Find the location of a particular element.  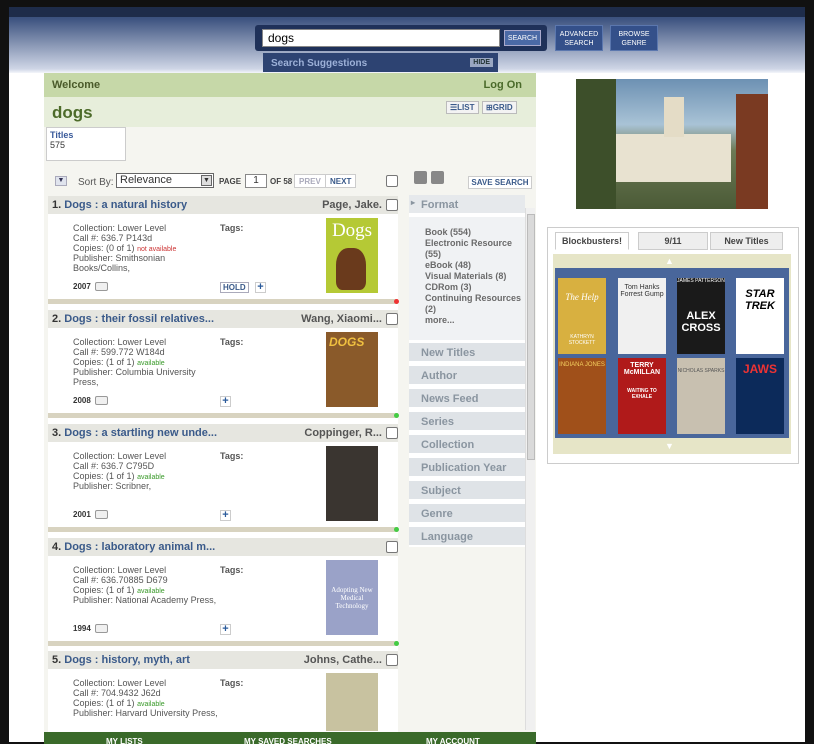

select-all-checkbox is located at coordinates (392, 181).